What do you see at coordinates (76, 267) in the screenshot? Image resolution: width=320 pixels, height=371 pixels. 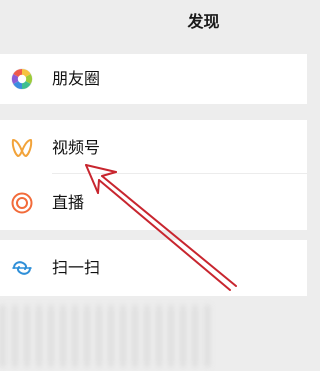 I see `menu-label-scan: 扫一扫` at bounding box center [76, 267].